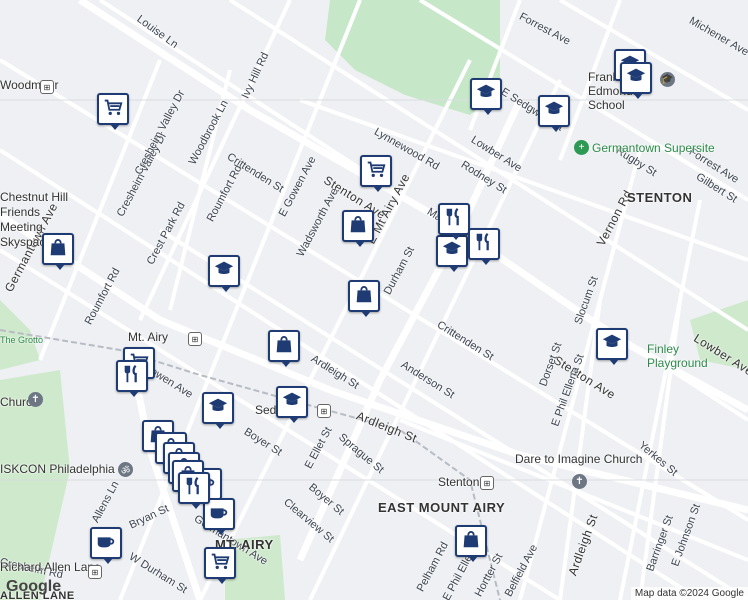  Describe the element at coordinates (581, 147) in the screenshot. I see `medical-poi-icon: +` at that location.